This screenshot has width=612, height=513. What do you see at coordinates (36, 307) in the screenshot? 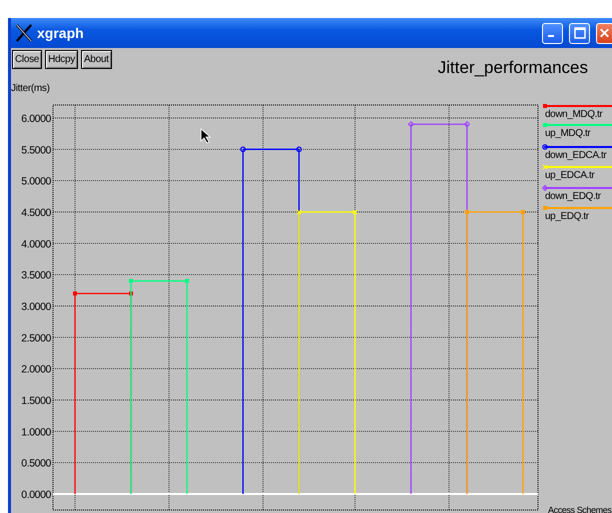
I see `y-tick-label: 3.0000` at bounding box center [36, 307].